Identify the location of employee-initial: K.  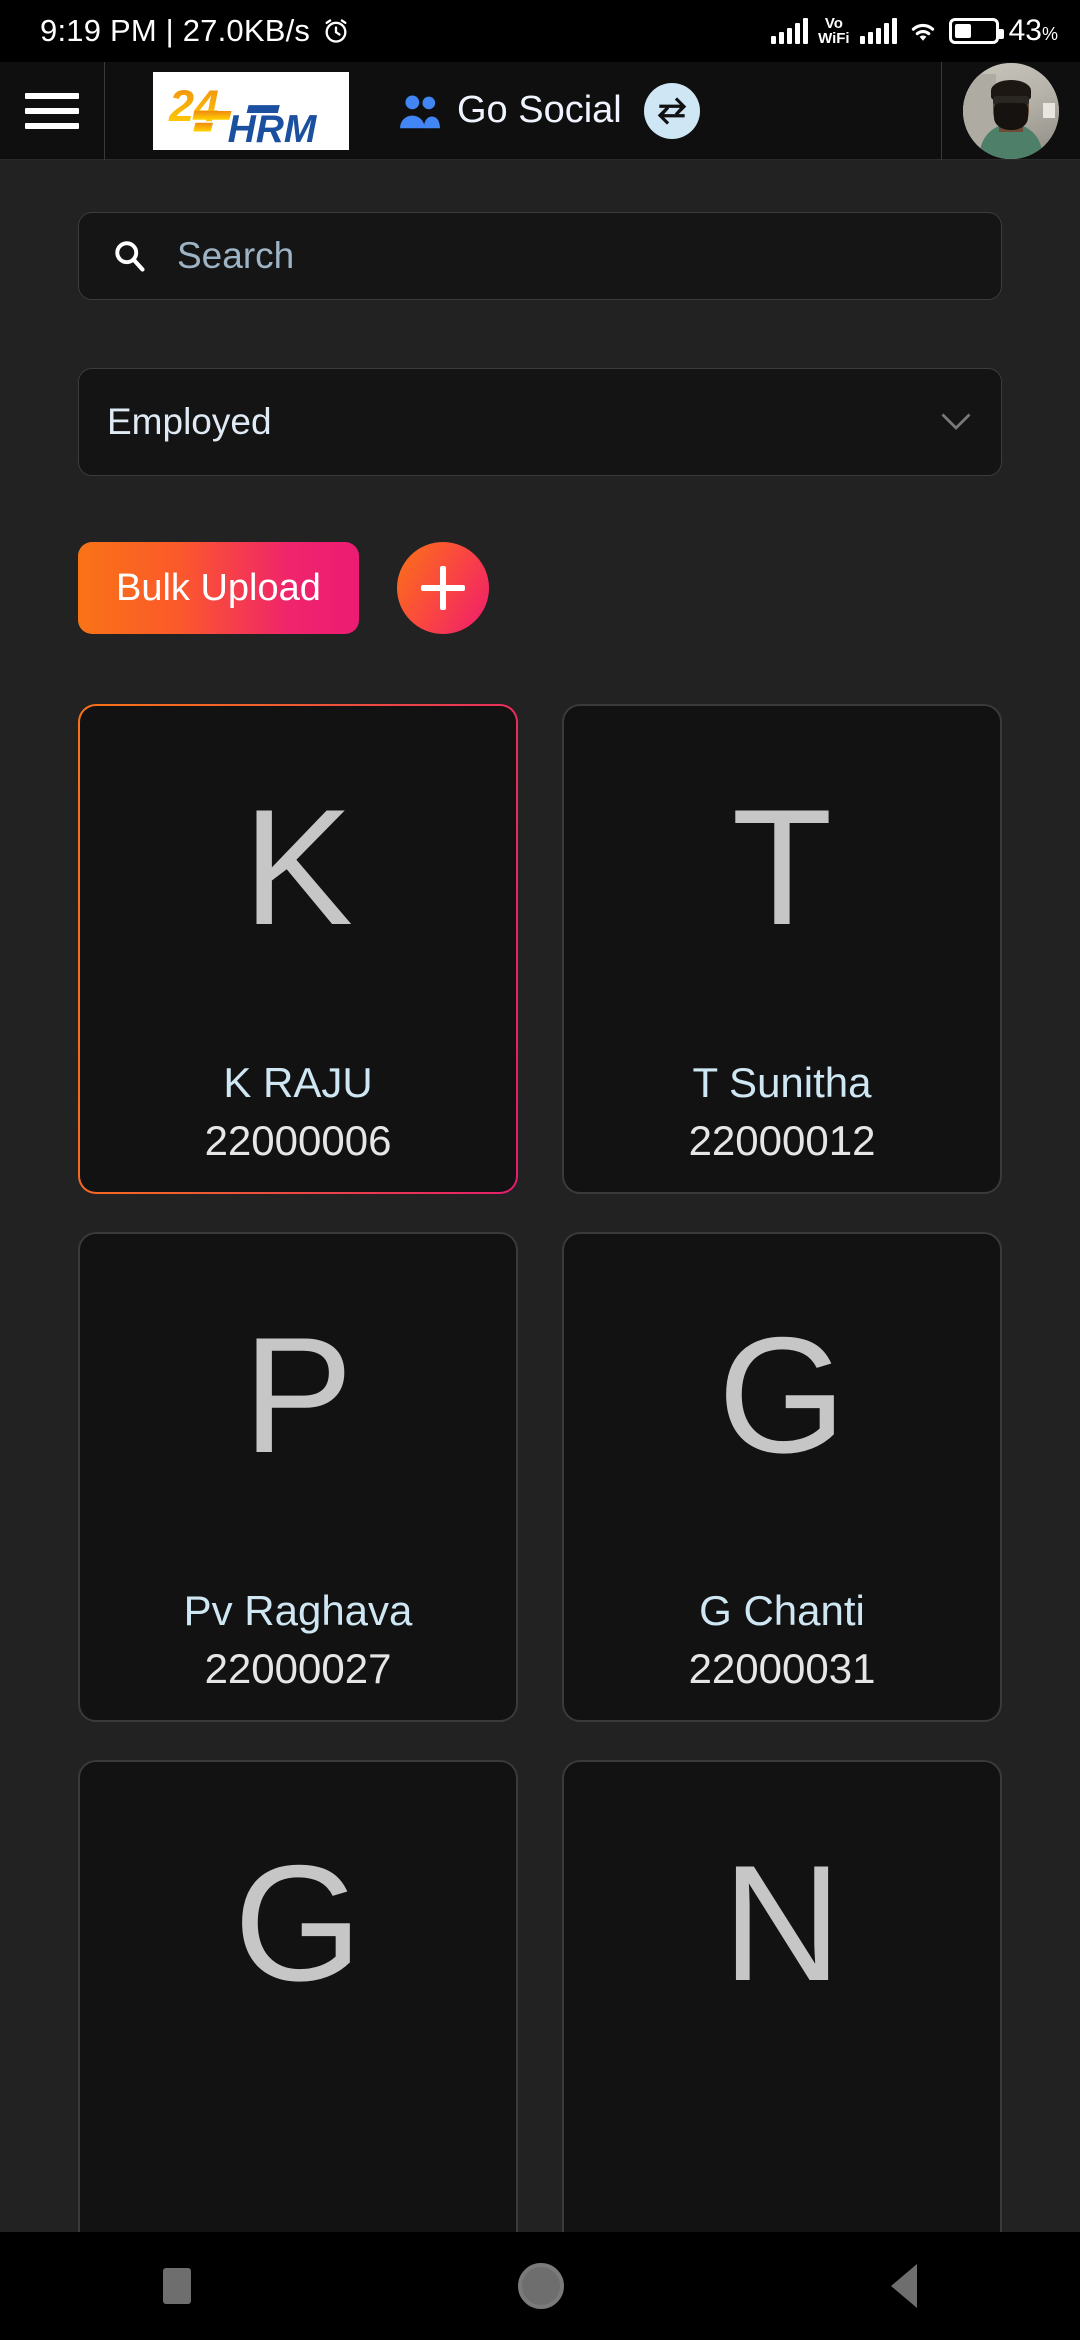
(298, 867).